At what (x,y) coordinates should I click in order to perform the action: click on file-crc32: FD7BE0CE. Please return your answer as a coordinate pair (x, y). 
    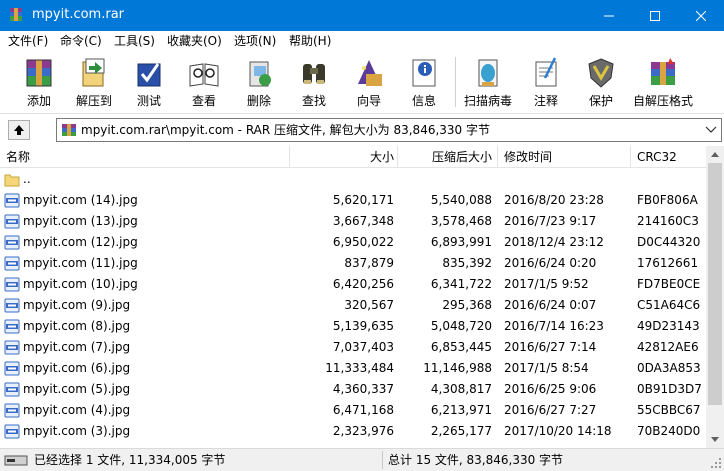
    Looking at the image, I should click on (669, 284).